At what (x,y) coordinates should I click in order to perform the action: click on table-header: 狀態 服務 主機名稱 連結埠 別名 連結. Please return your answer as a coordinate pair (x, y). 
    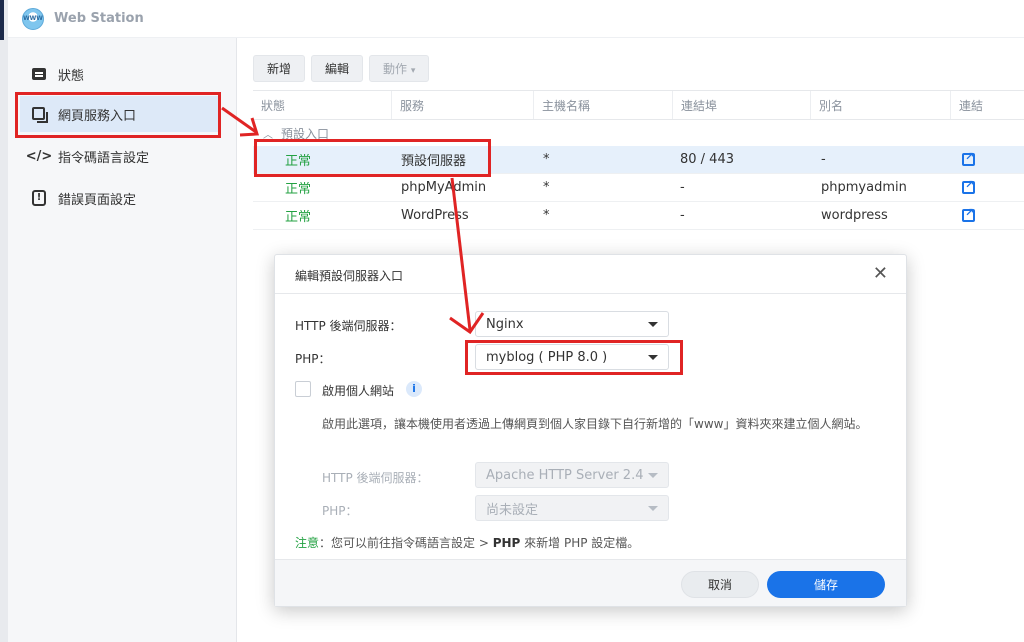
    Looking at the image, I should click on (638, 105).